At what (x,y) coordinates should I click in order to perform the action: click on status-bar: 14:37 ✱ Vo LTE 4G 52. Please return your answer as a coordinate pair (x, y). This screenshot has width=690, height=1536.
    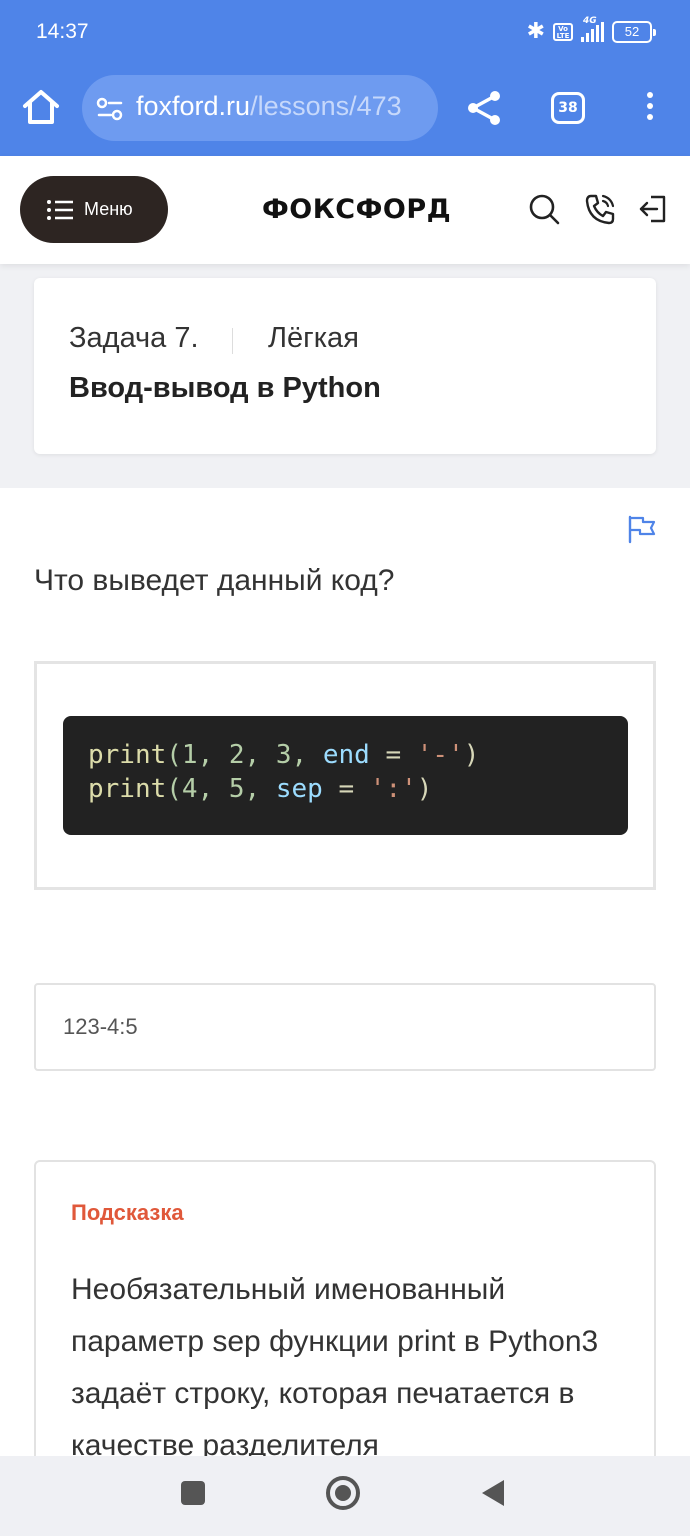
    Looking at the image, I should click on (345, 33).